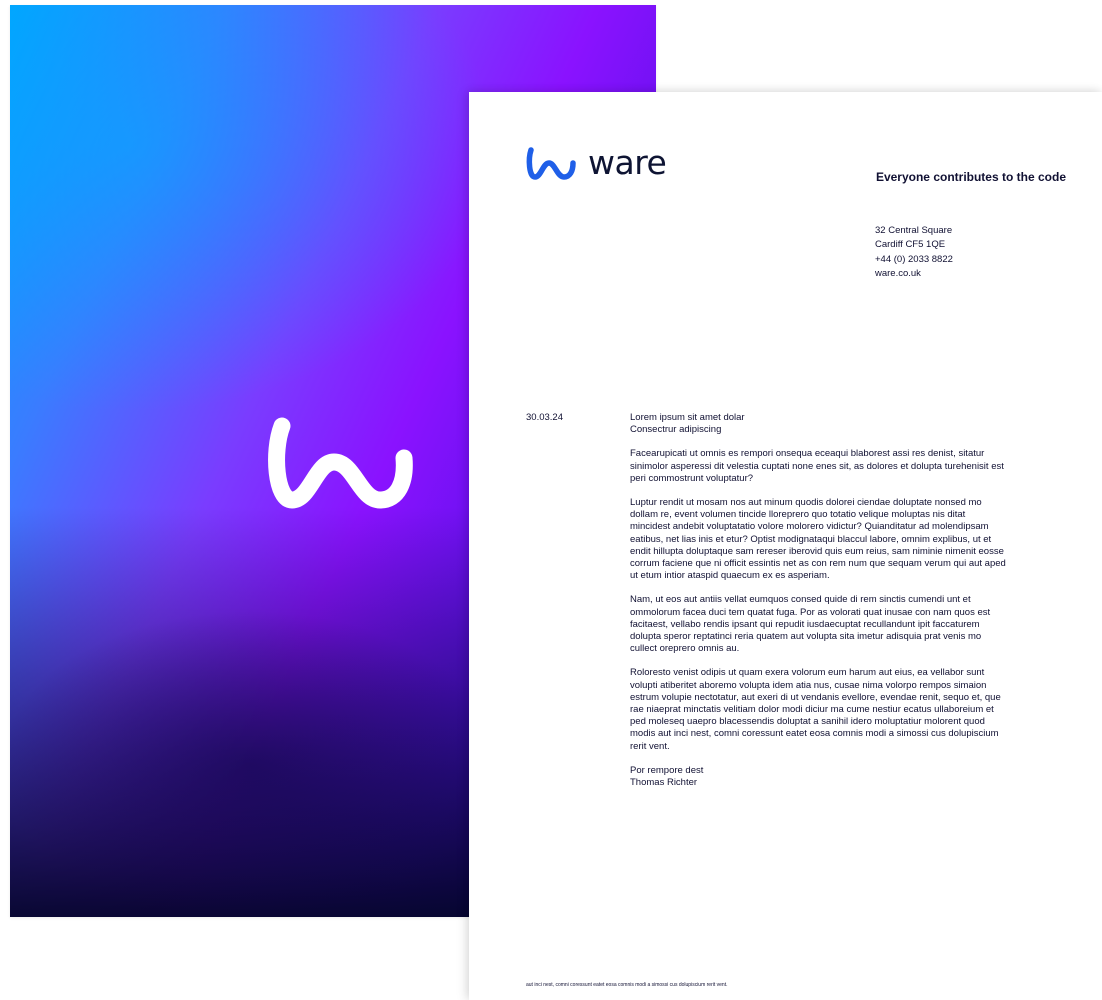 The image size is (1102, 1000). What do you see at coordinates (667, 770) in the screenshot?
I see `signoff-line: Por rempore dest` at bounding box center [667, 770].